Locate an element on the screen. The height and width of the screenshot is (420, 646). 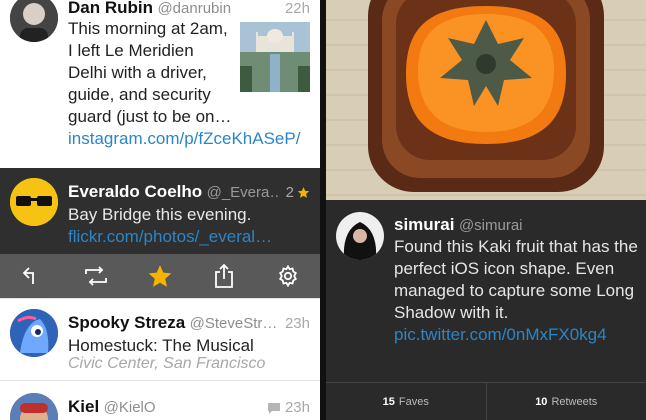
tweet-author-name: simurai is located at coordinates (424, 224).